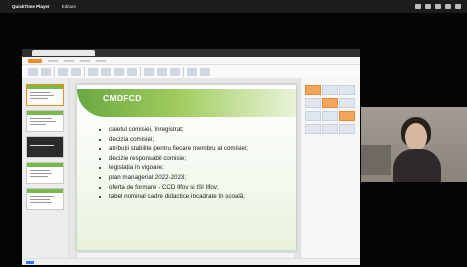  What do you see at coordinates (178, 140) in the screenshot?
I see `bullet-item: decizia comisiei;` at bounding box center [178, 140].